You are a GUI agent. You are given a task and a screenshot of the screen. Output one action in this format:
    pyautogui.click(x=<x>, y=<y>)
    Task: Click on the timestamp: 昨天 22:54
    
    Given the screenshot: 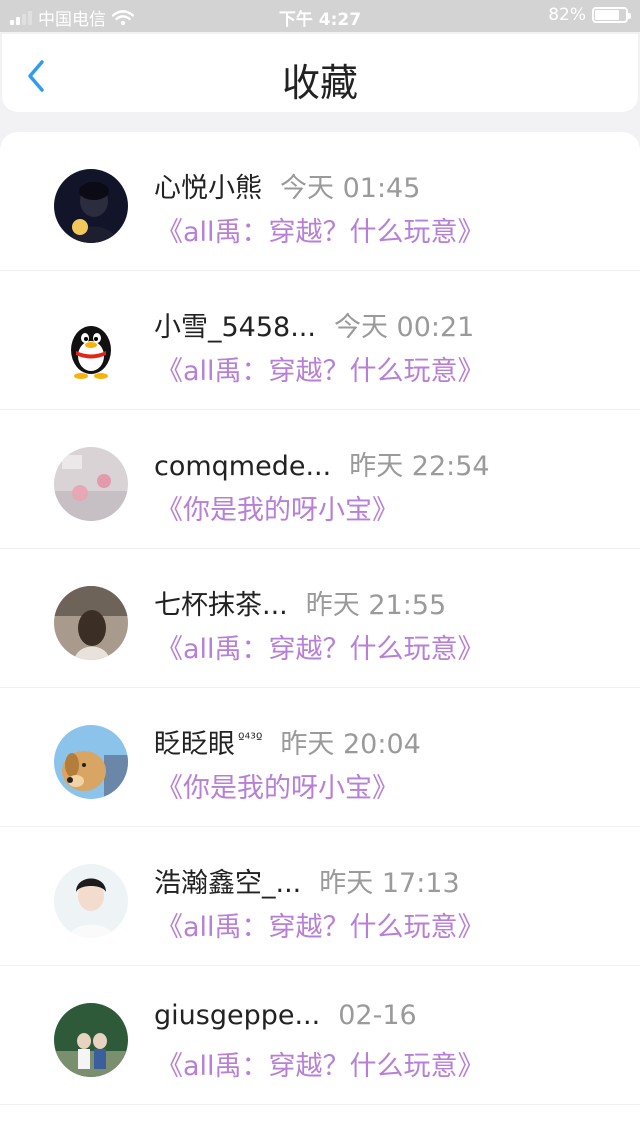 What is the action you would take?
    pyautogui.click(x=419, y=466)
    